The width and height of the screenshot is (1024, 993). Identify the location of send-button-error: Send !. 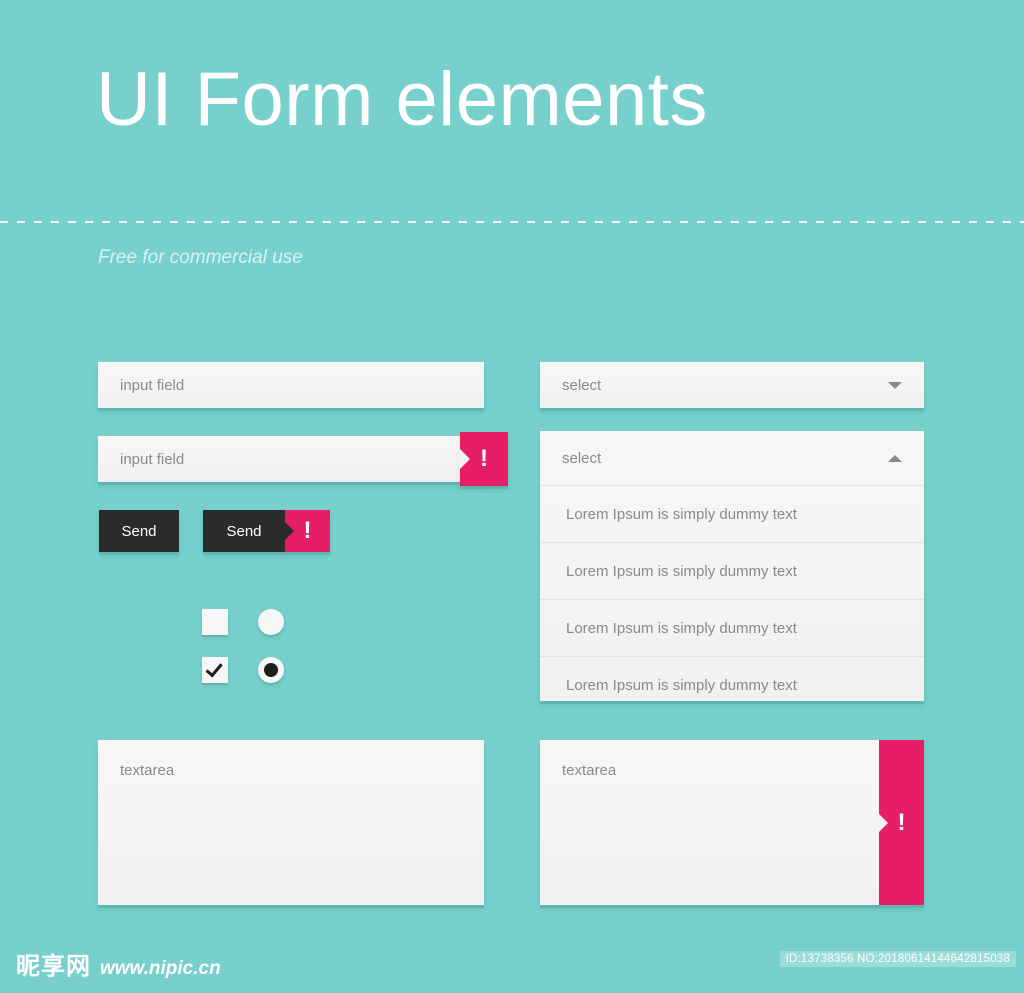
(266, 531).